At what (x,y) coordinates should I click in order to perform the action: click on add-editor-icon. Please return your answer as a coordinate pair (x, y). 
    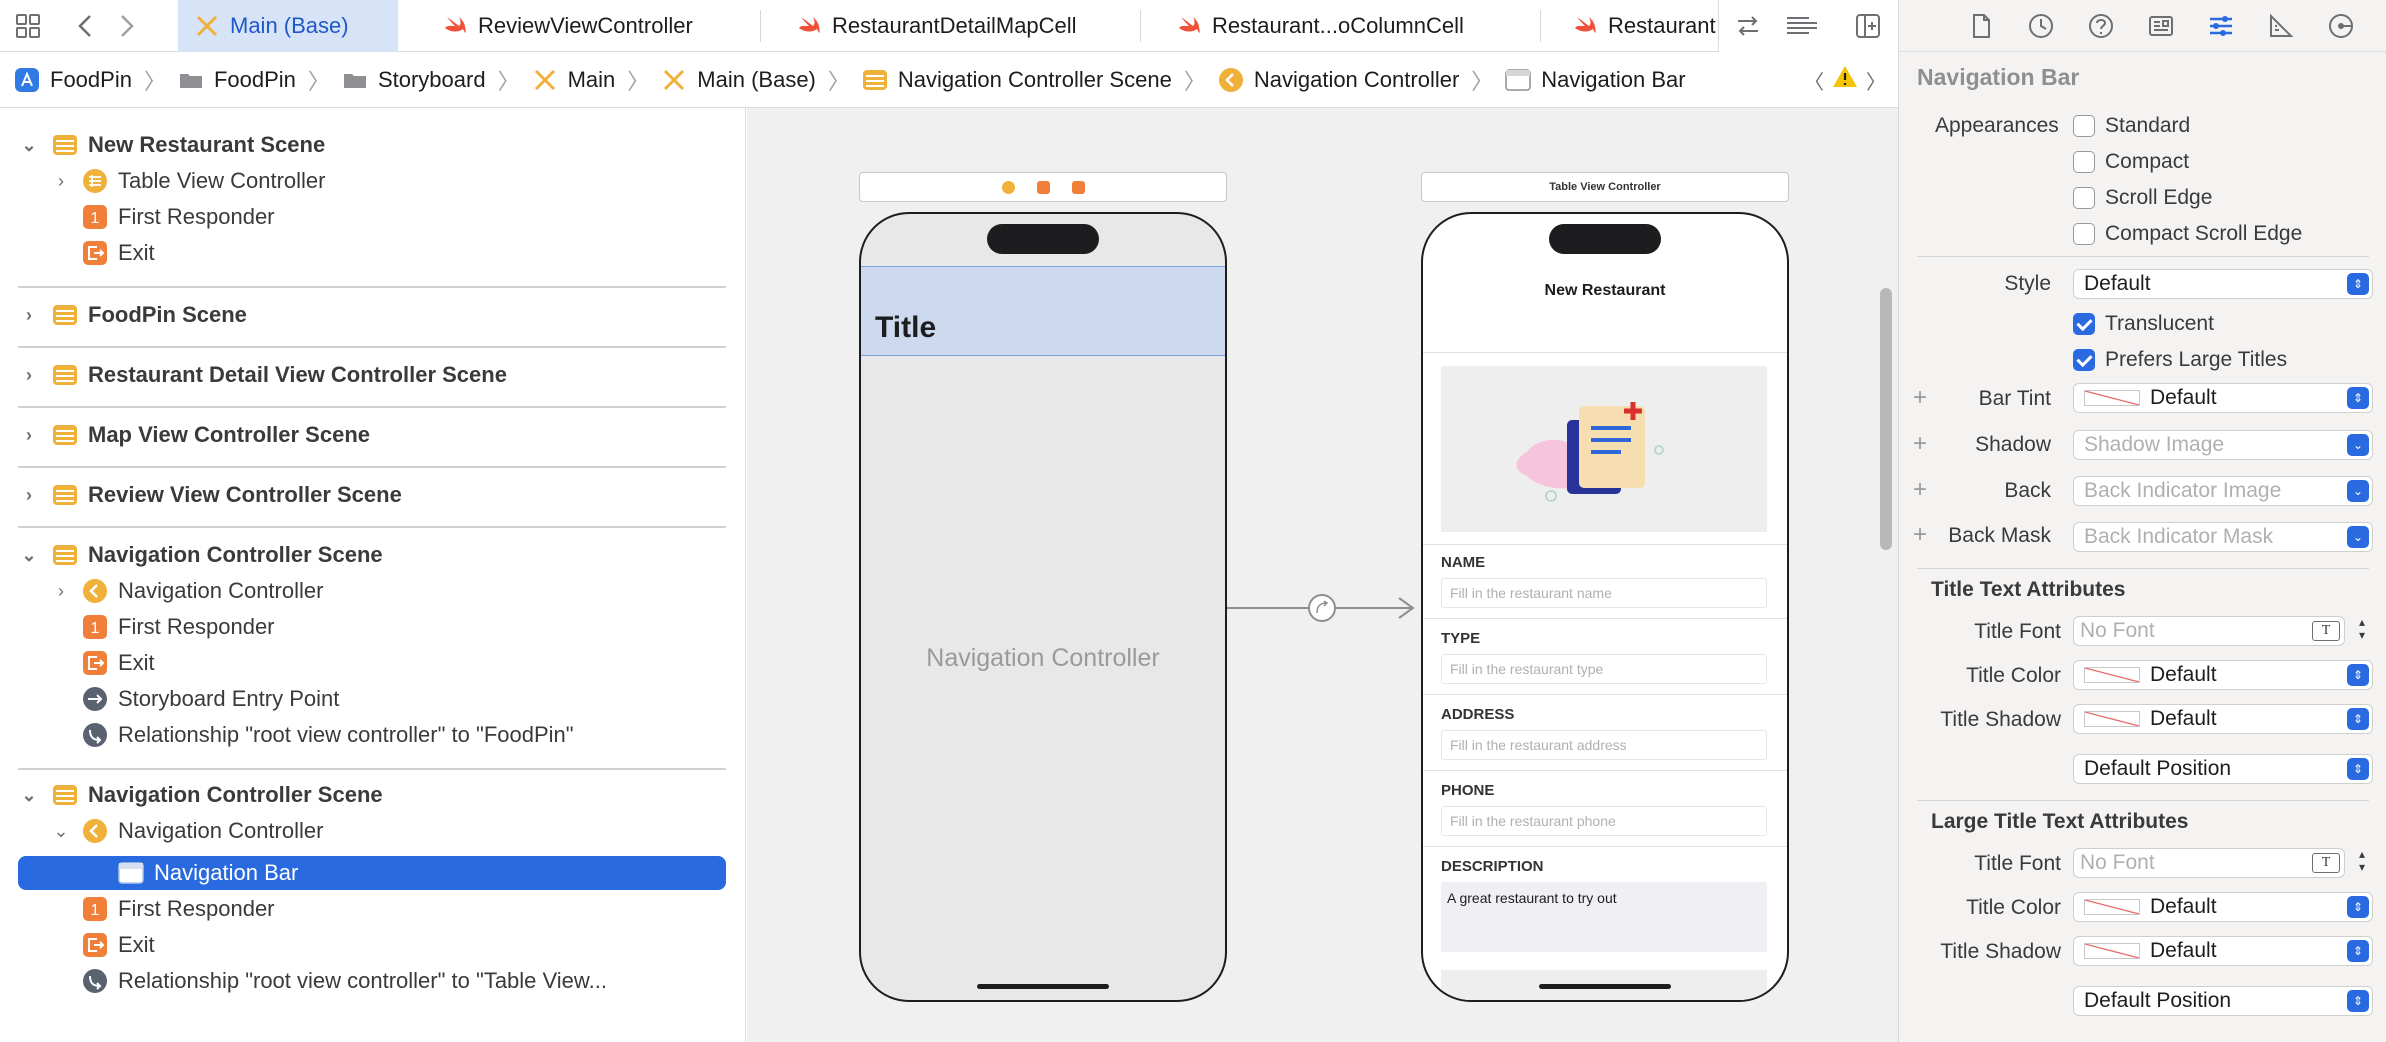
    Looking at the image, I should click on (1868, 26).